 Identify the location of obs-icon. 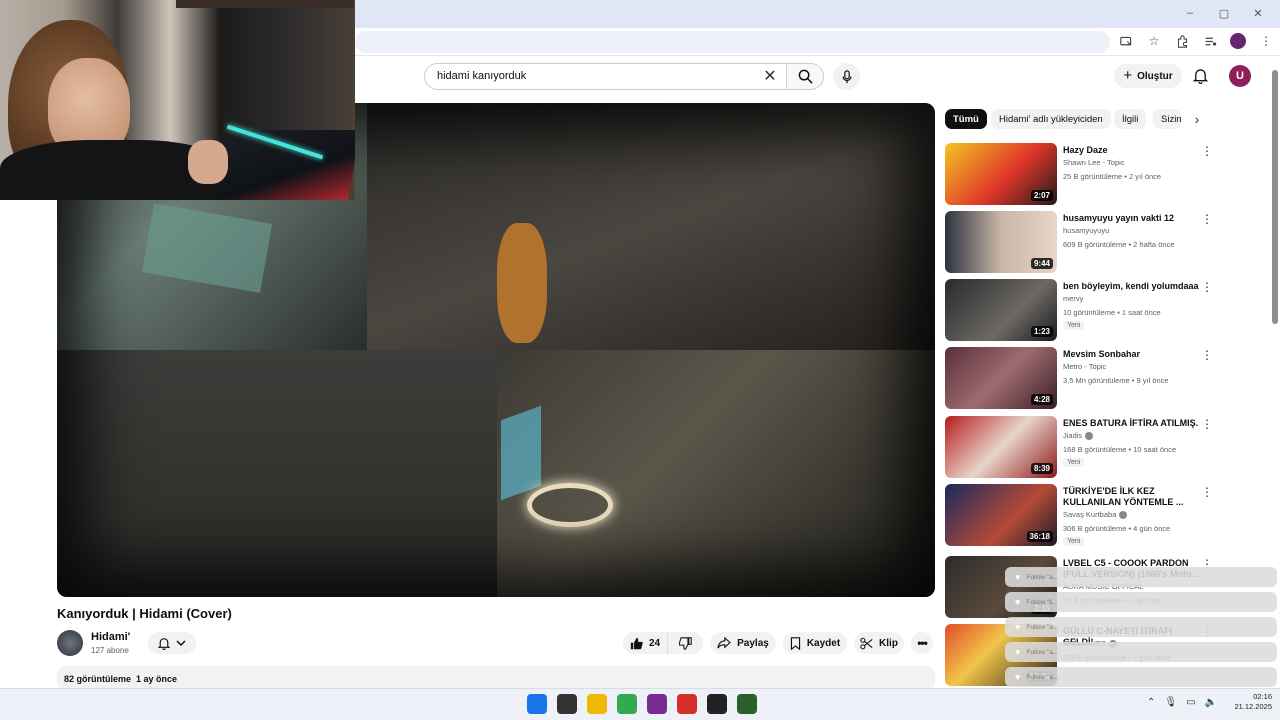
(717, 704).